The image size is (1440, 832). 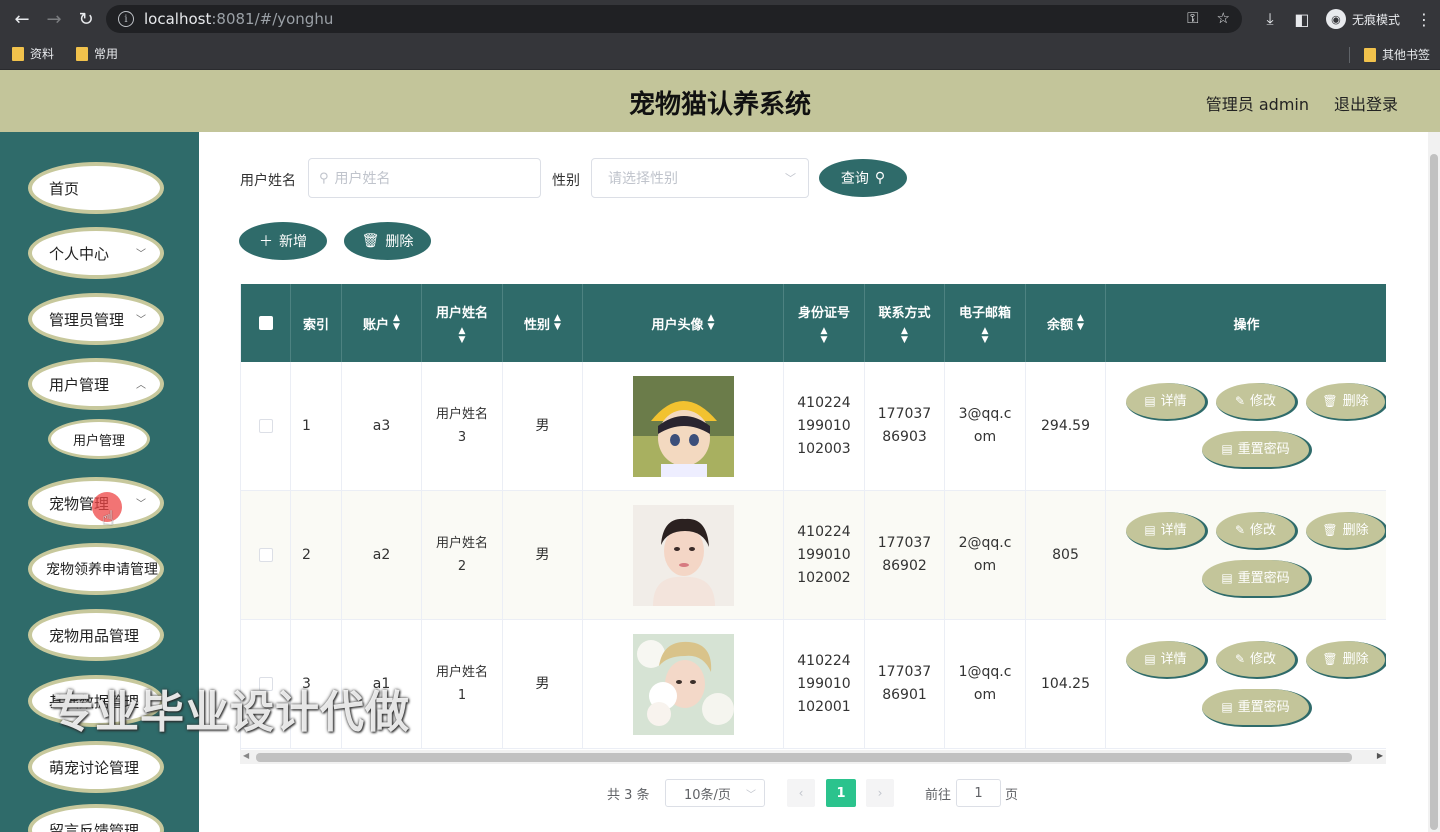 What do you see at coordinates (1270, 19) in the screenshot?
I see `download-icon: ⤓` at bounding box center [1270, 19].